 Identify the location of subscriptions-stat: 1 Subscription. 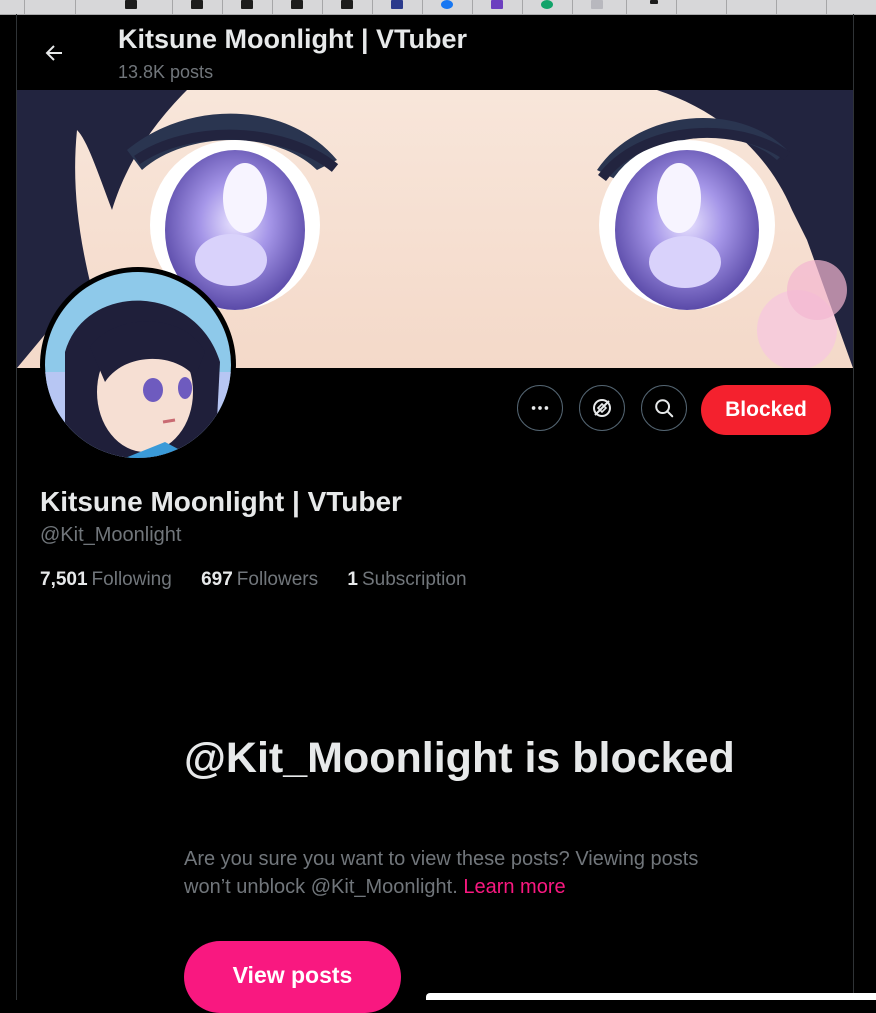
(406, 580).